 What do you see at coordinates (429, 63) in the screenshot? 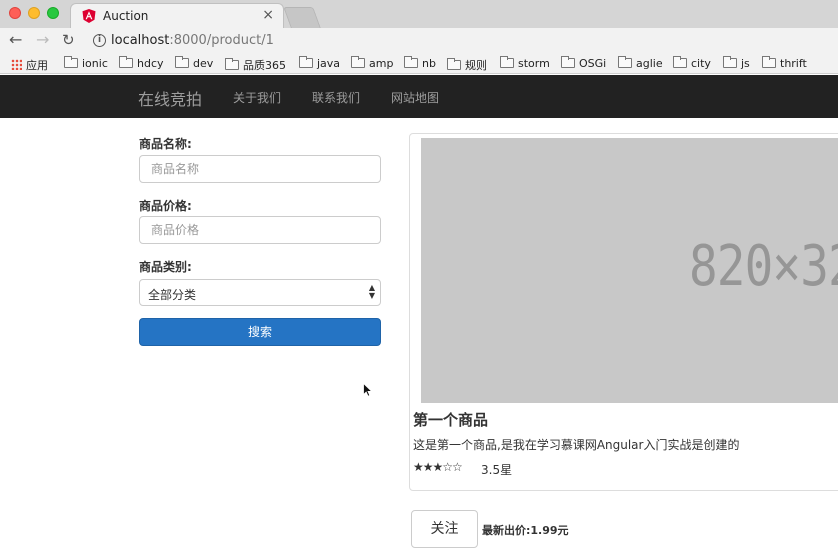
I see `bookmark-label: nb` at bounding box center [429, 63].